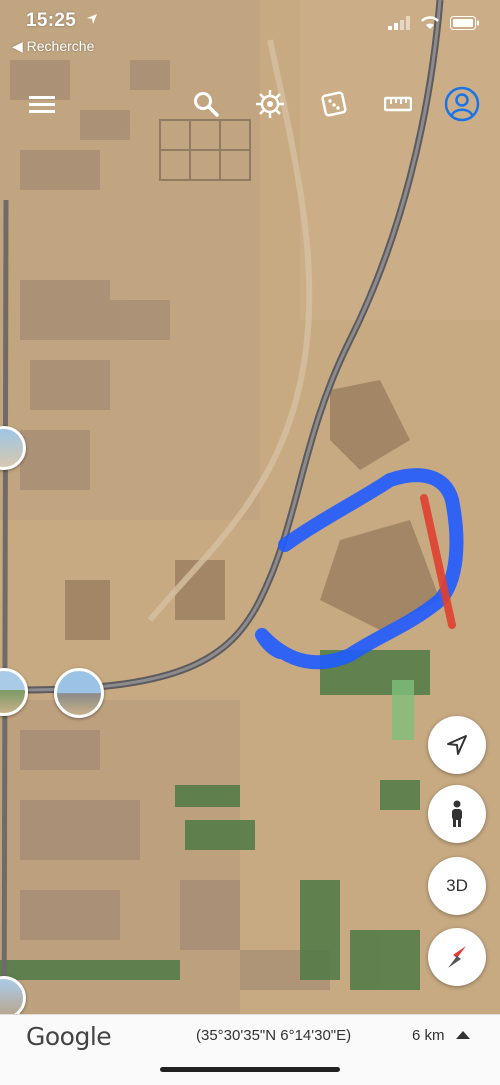  I want to click on battery-icon, so click(464, 23).